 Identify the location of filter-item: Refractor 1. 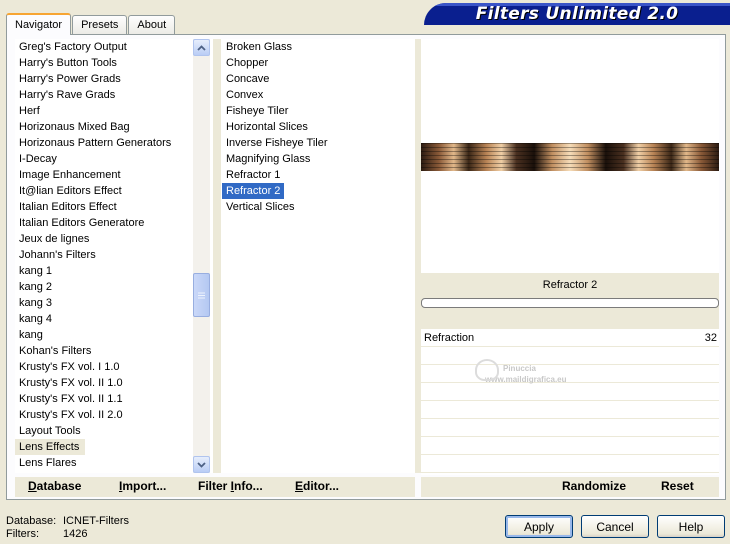
(318, 175).